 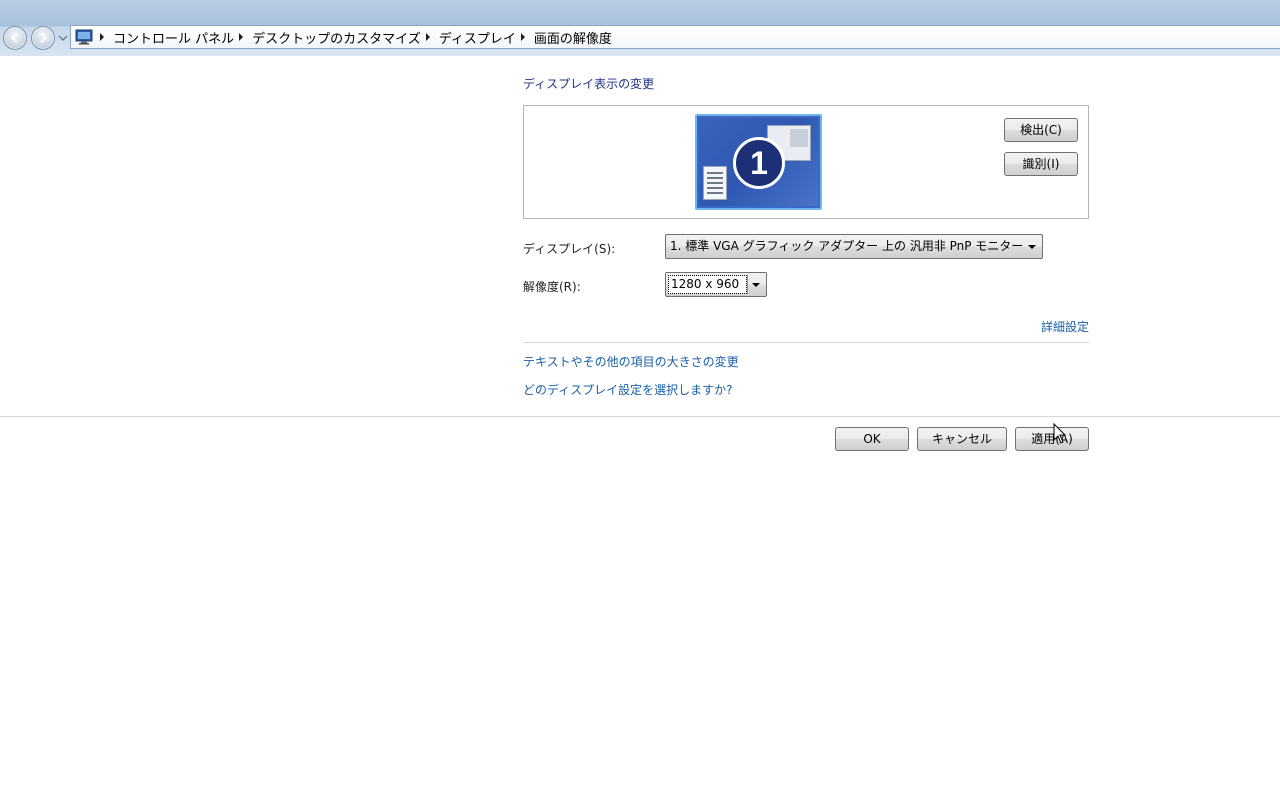 I want to click on page-title: ディスプレイ表示の変更, so click(x=589, y=84).